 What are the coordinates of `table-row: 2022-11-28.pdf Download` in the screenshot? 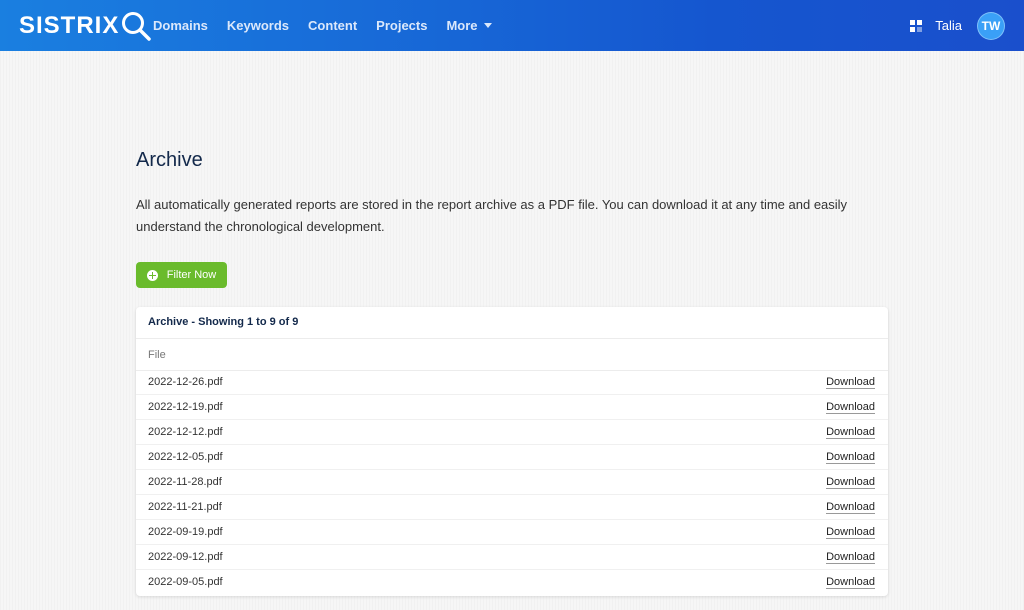 It's located at (512, 482).